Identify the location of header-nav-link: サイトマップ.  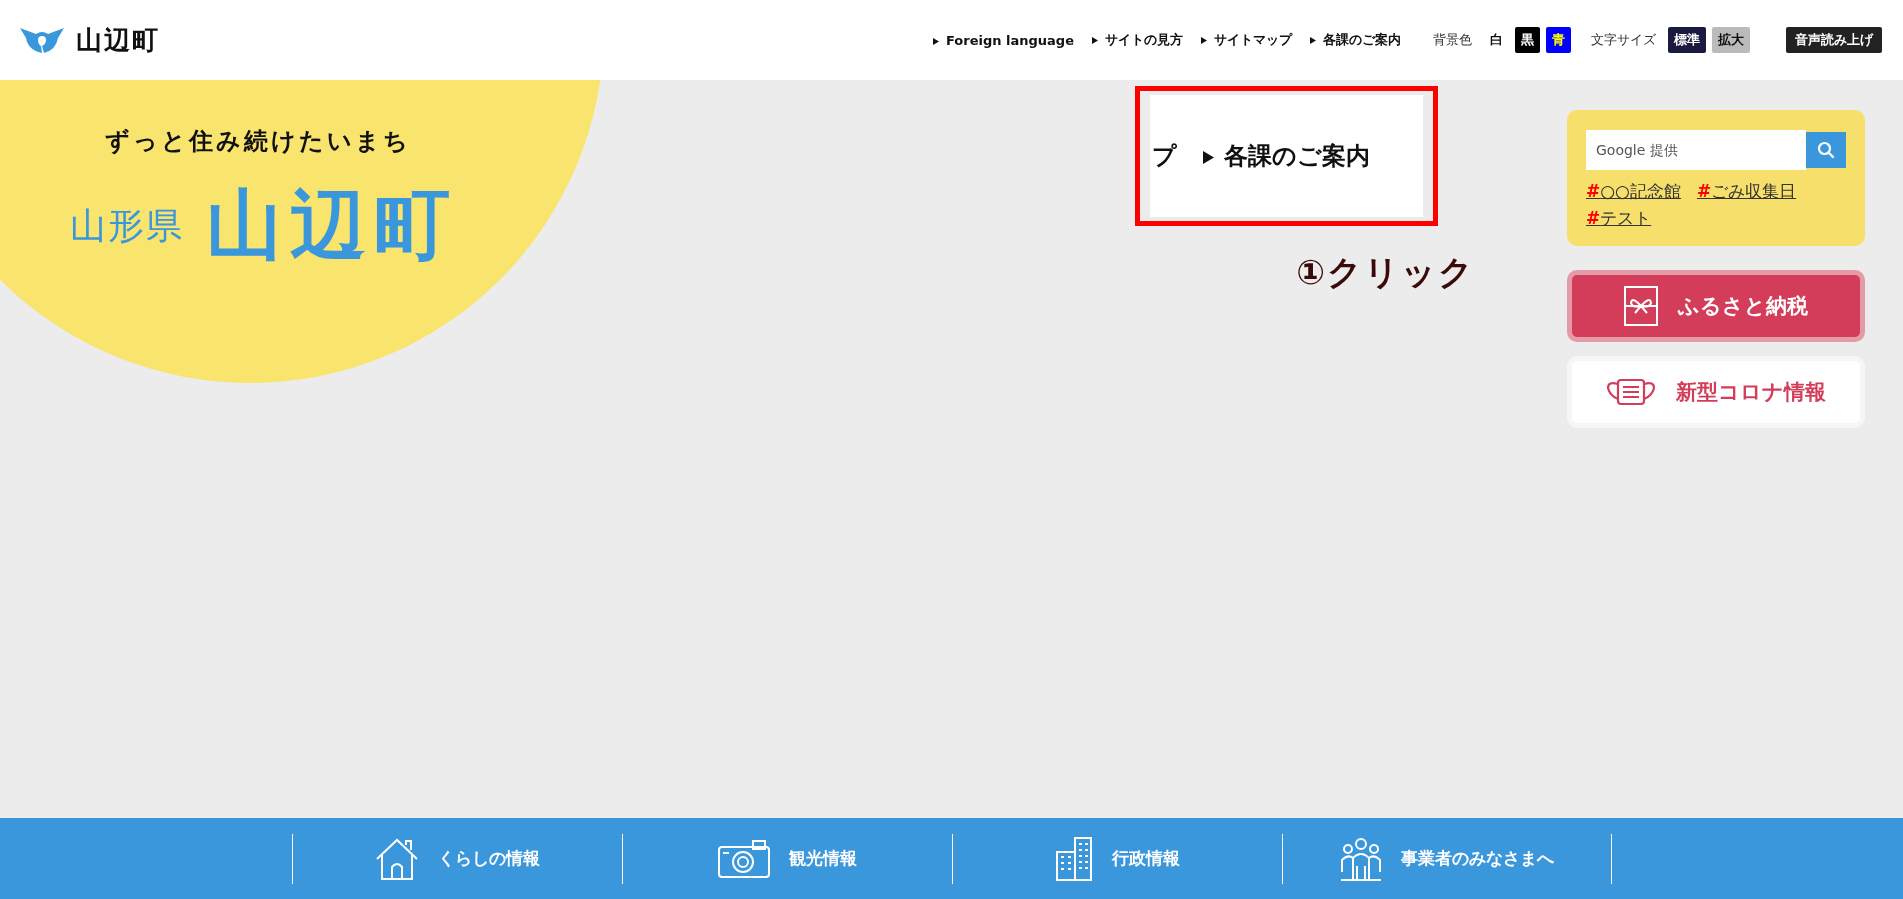
(1246, 40).